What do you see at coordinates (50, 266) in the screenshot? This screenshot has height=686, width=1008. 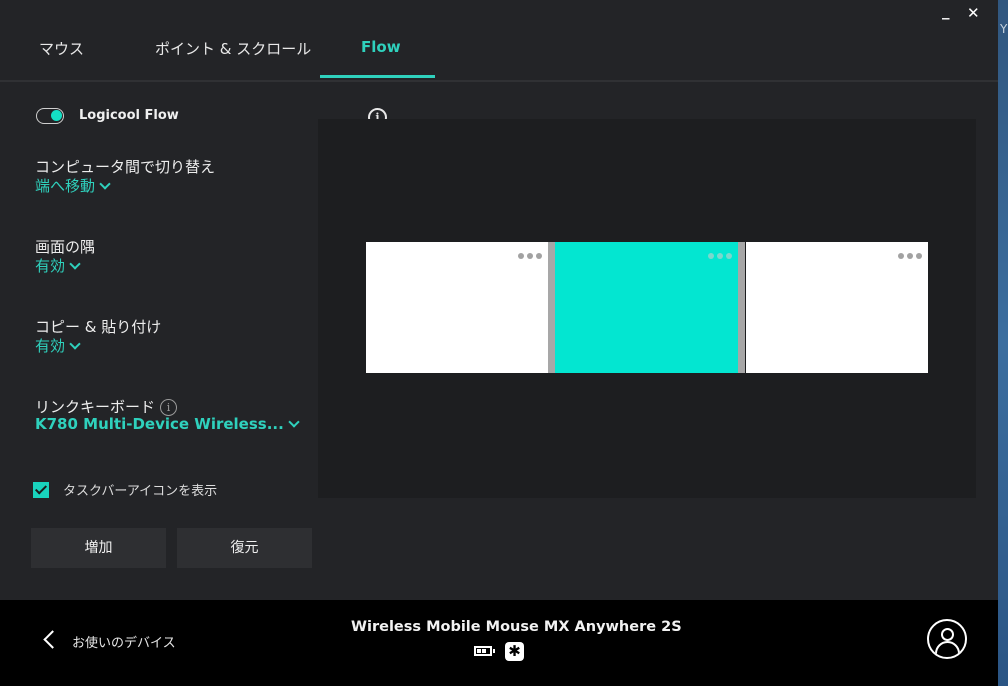 I see `screen-corner-value: 有効` at bounding box center [50, 266].